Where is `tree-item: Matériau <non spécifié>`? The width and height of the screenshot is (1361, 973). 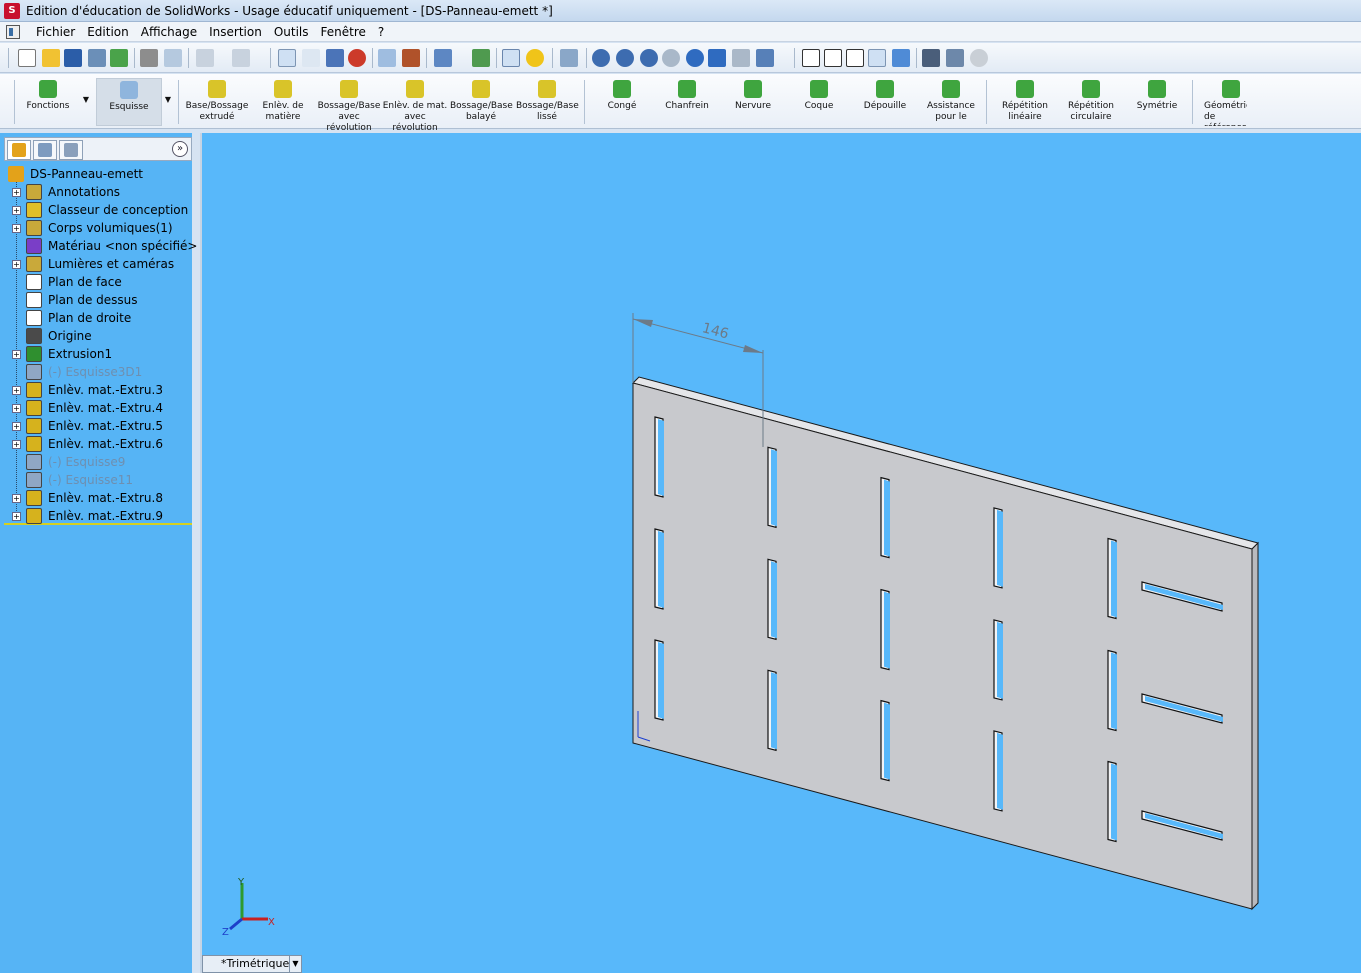 tree-item: Matériau <non spécifié> is located at coordinates (100, 246).